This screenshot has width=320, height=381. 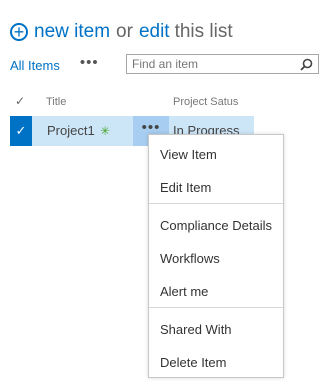 I want to click on edit-list-link: edit, so click(x=154, y=32).